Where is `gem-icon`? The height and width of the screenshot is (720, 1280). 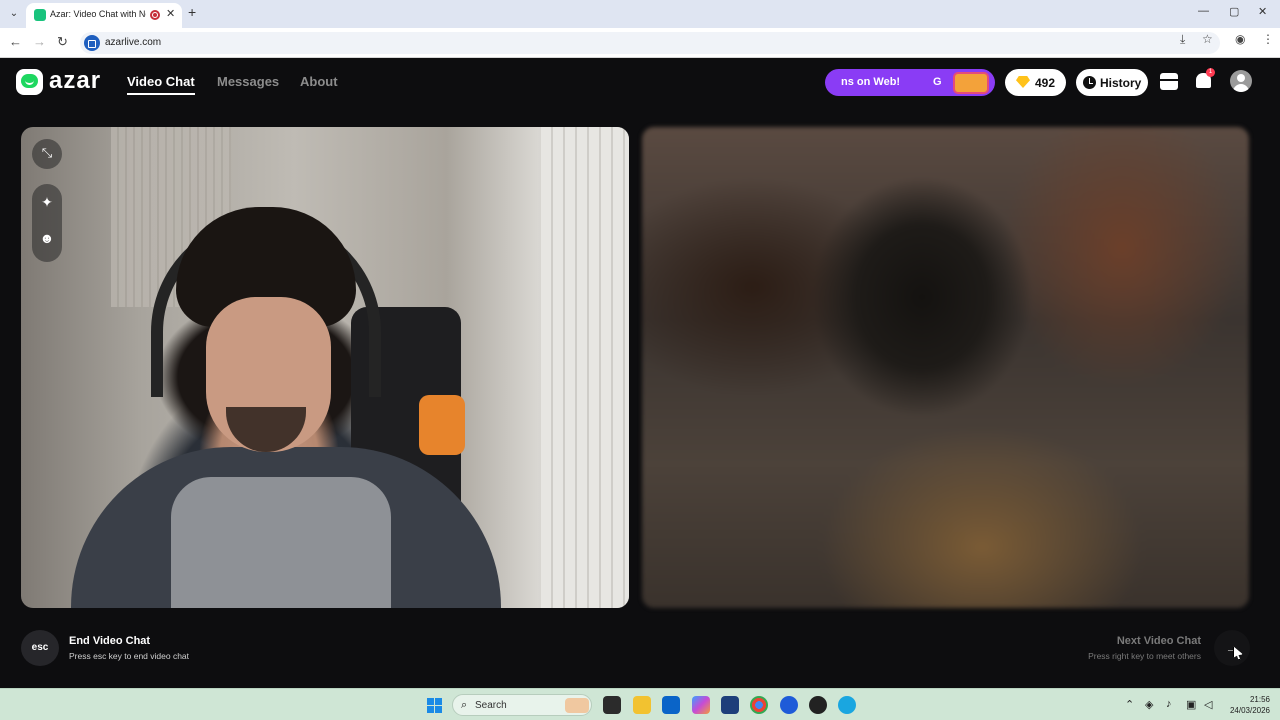 gem-icon is located at coordinates (1023, 82).